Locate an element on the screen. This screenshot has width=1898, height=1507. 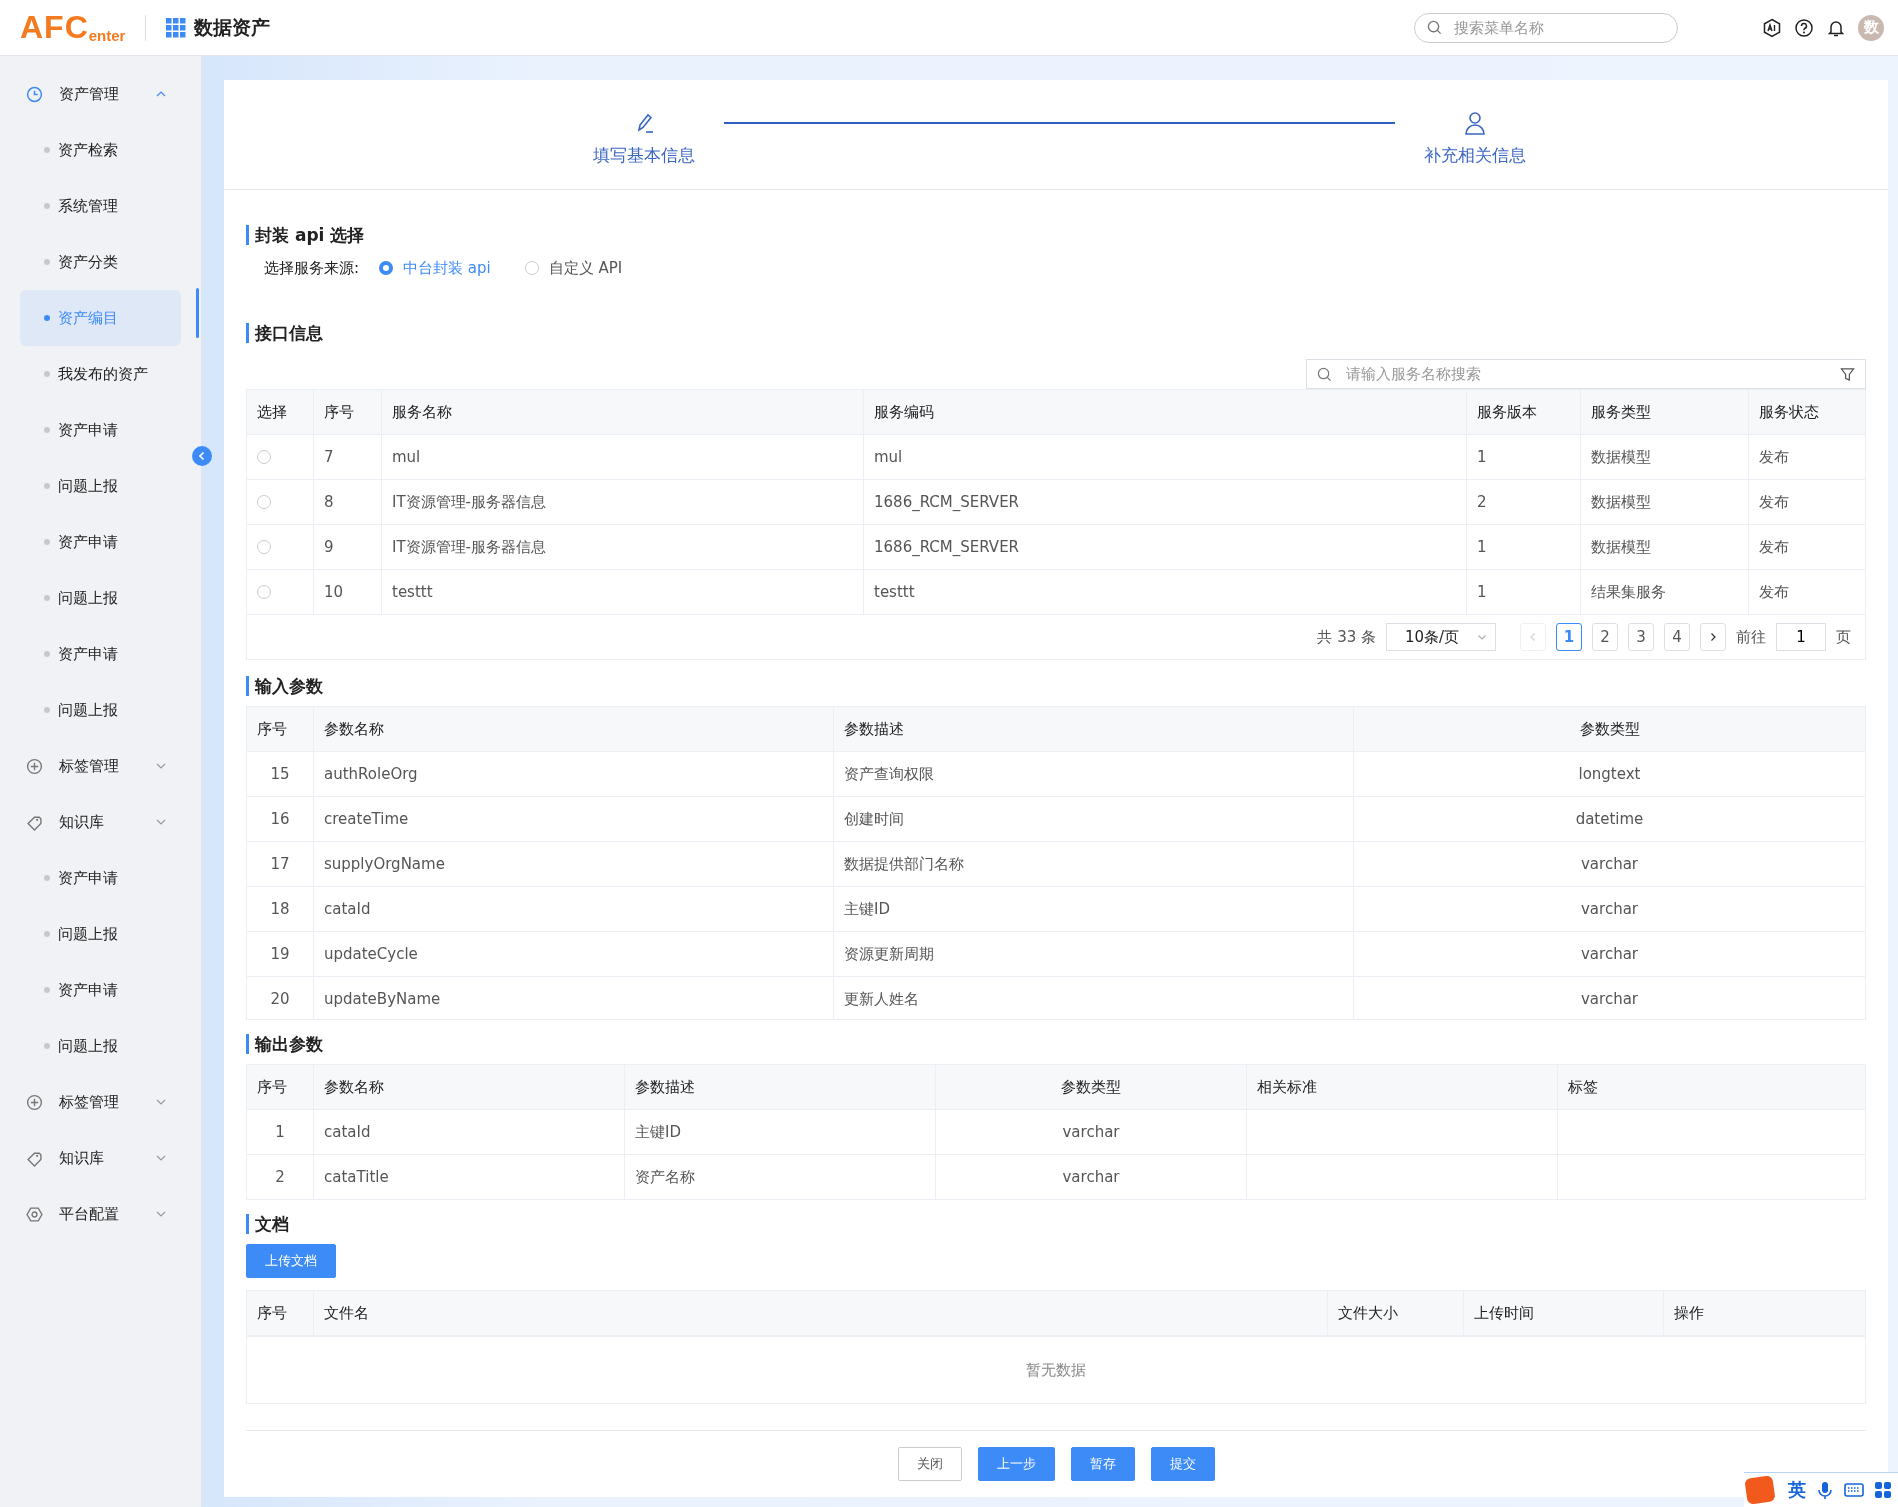
menu-item: 资产检索 is located at coordinates (100, 150).